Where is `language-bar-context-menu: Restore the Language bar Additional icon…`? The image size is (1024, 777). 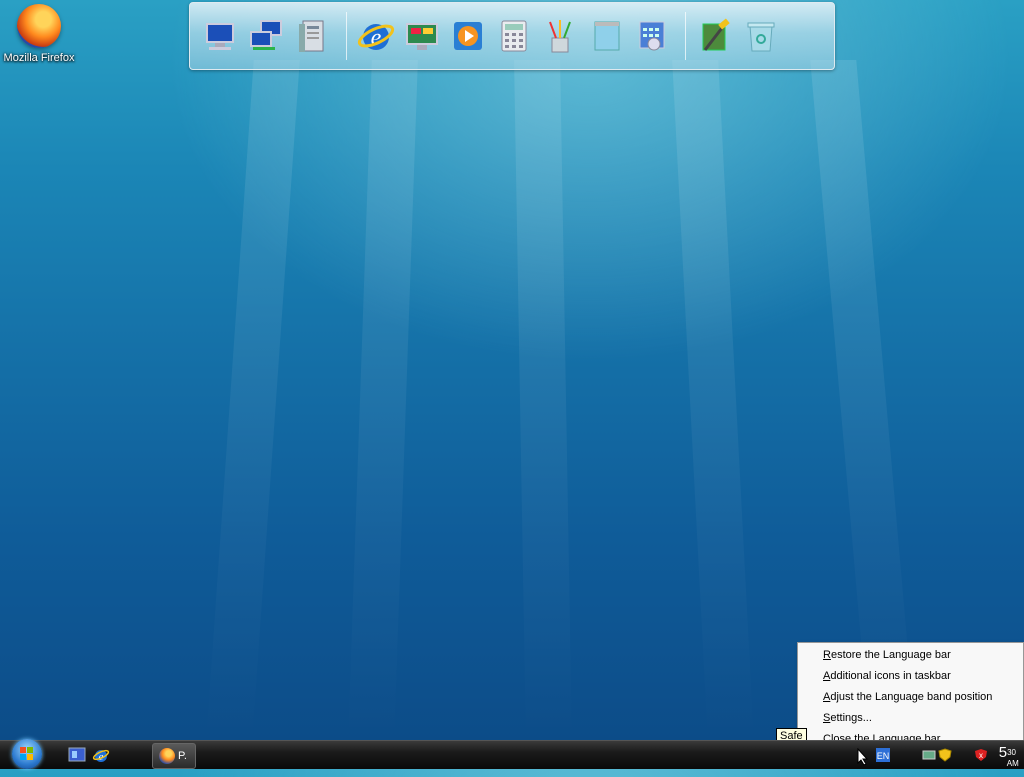 language-bar-context-menu: Restore the Language bar Additional icon… is located at coordinates (910, 697).